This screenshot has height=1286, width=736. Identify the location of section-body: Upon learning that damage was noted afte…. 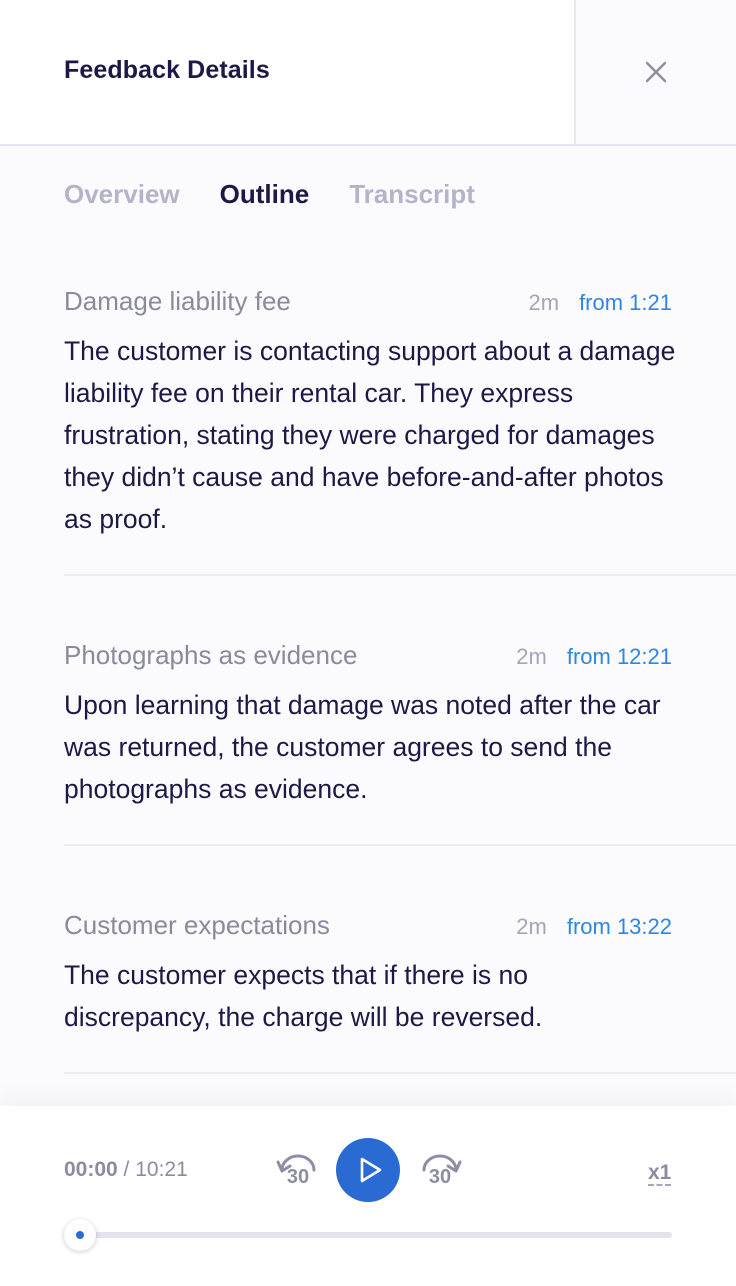
(362, 747).